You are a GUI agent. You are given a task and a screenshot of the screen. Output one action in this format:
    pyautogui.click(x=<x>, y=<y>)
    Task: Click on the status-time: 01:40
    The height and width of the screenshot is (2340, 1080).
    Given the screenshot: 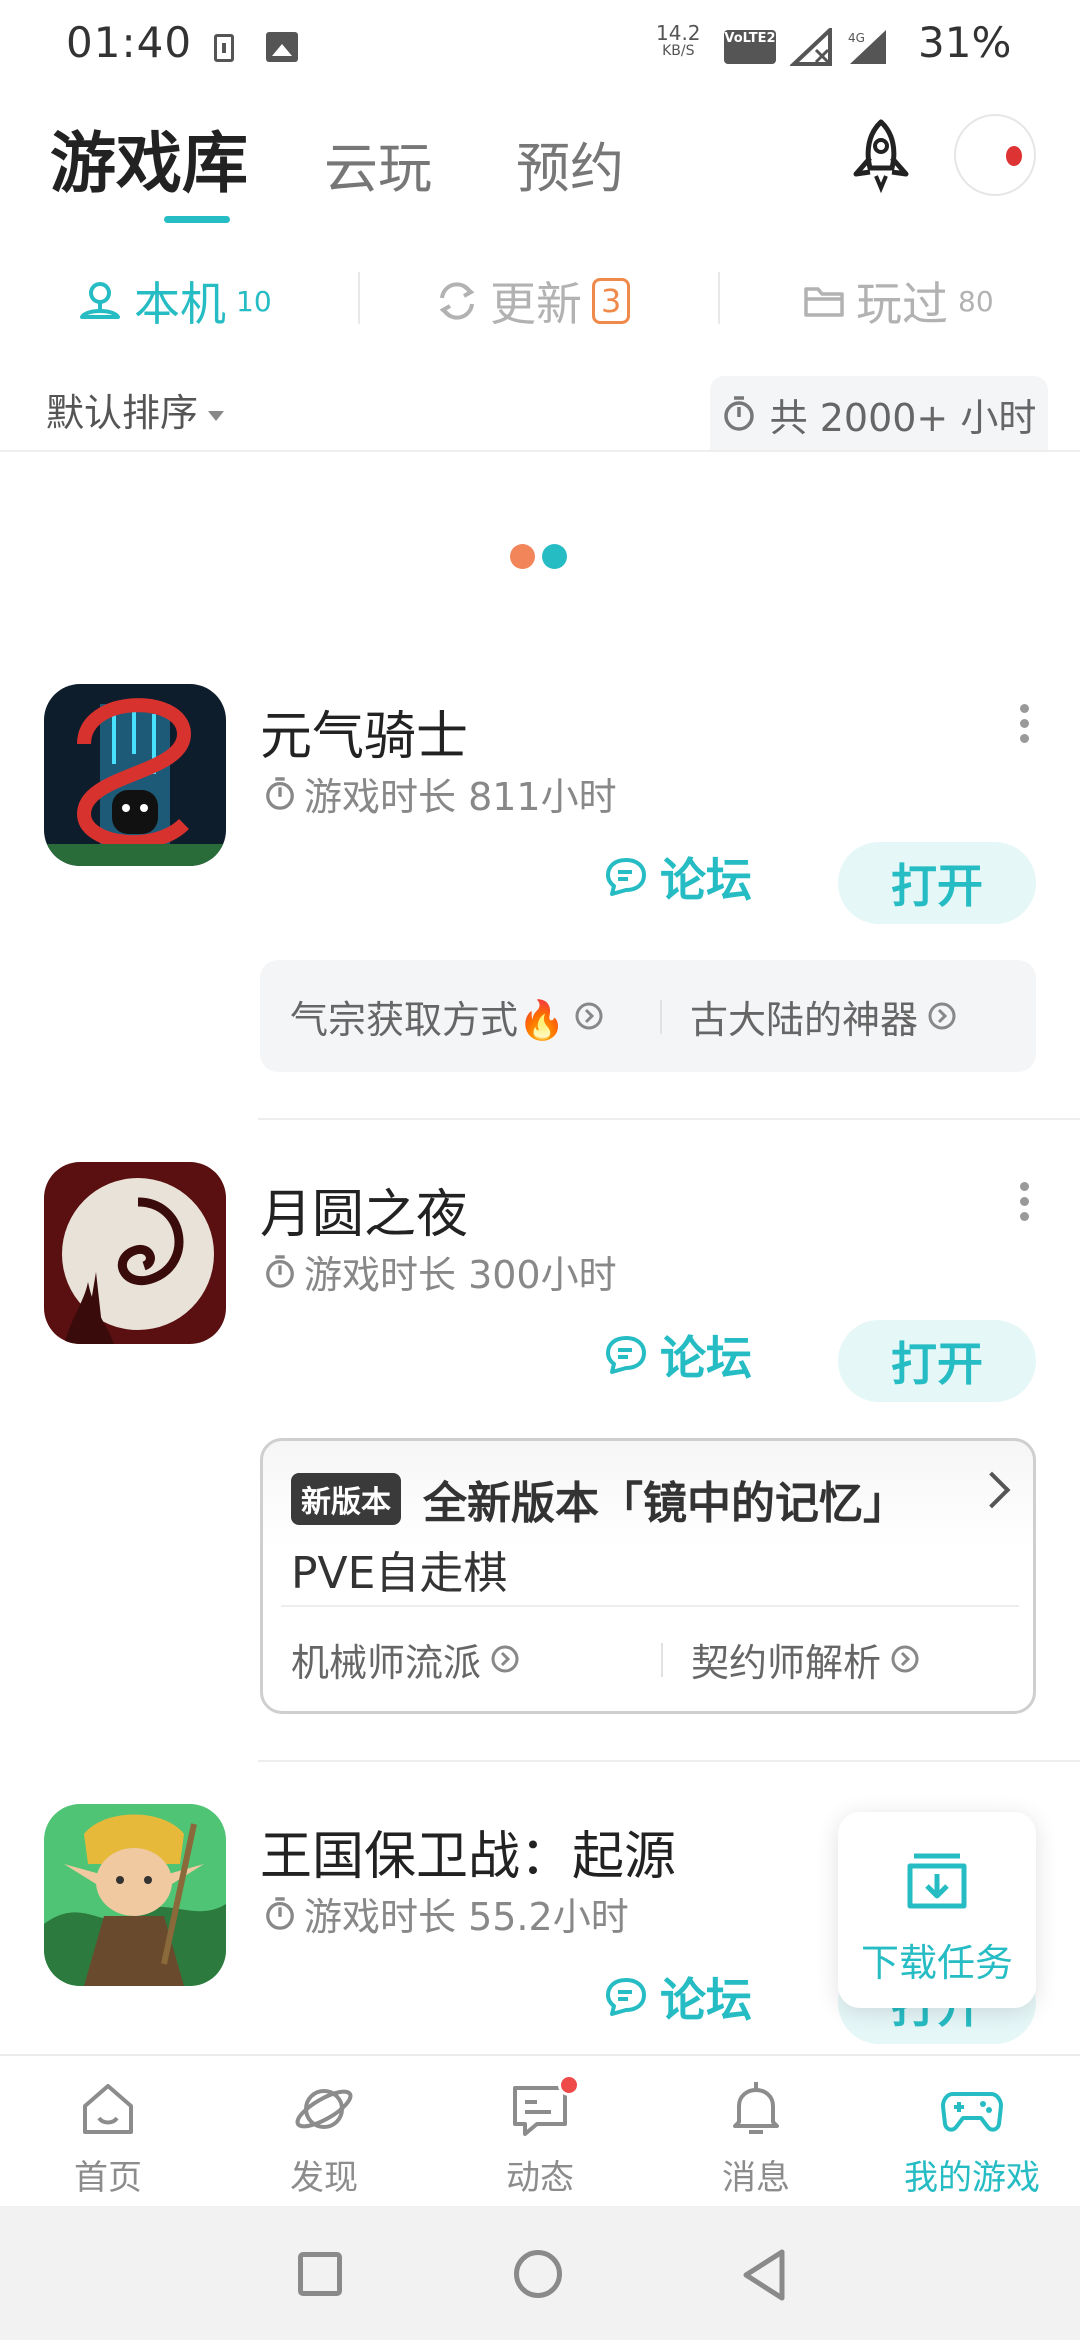 What is the action you would take?
    pyautogui.click(x=129, y=42)
    